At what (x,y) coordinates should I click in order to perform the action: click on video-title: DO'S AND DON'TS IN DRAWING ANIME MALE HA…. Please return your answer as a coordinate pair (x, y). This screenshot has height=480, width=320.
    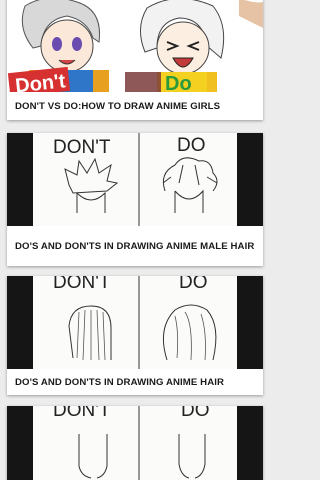
    Looking at the image, I should click on (135, 246).